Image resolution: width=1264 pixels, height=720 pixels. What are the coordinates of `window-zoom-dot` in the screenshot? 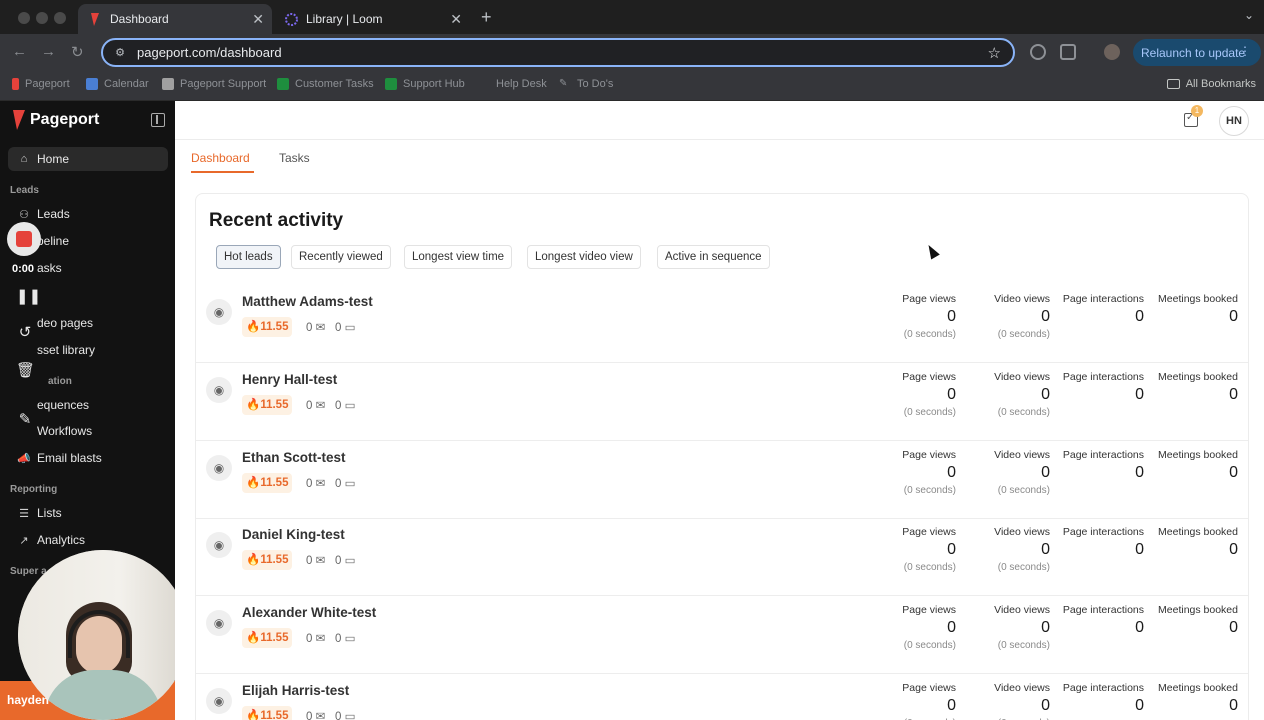 It's located at (60, 18).